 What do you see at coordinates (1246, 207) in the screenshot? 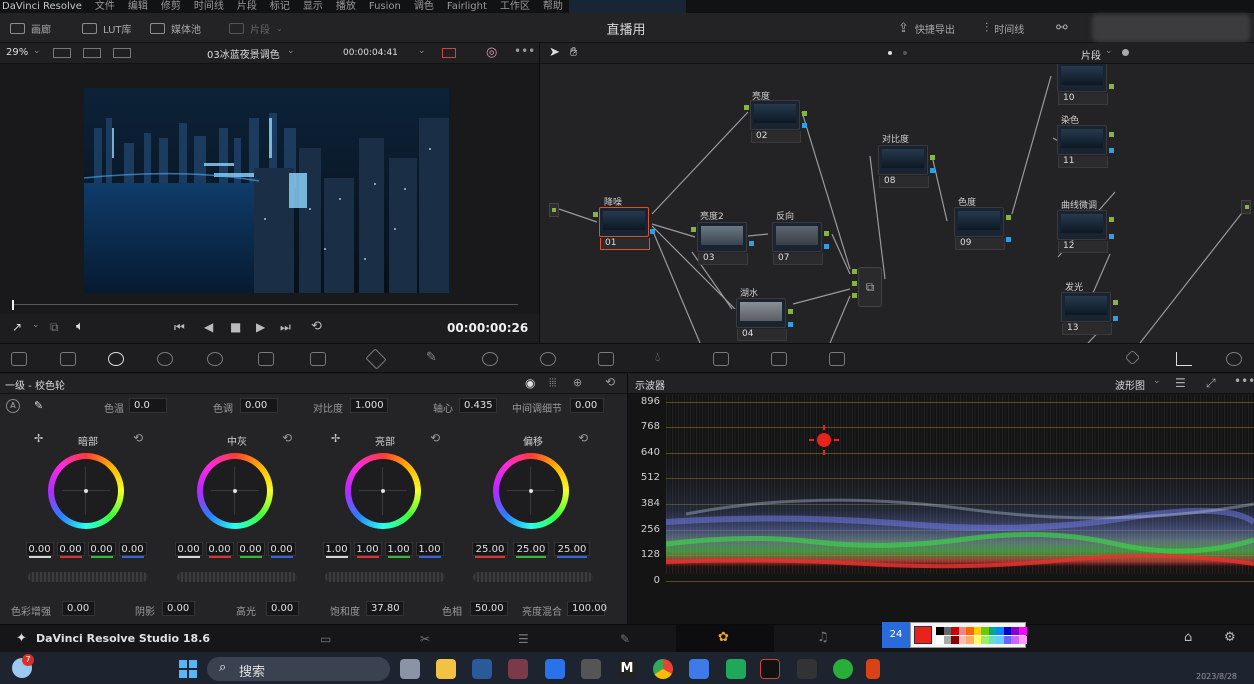
I see `output-node` at bounding box center [1246, 207].